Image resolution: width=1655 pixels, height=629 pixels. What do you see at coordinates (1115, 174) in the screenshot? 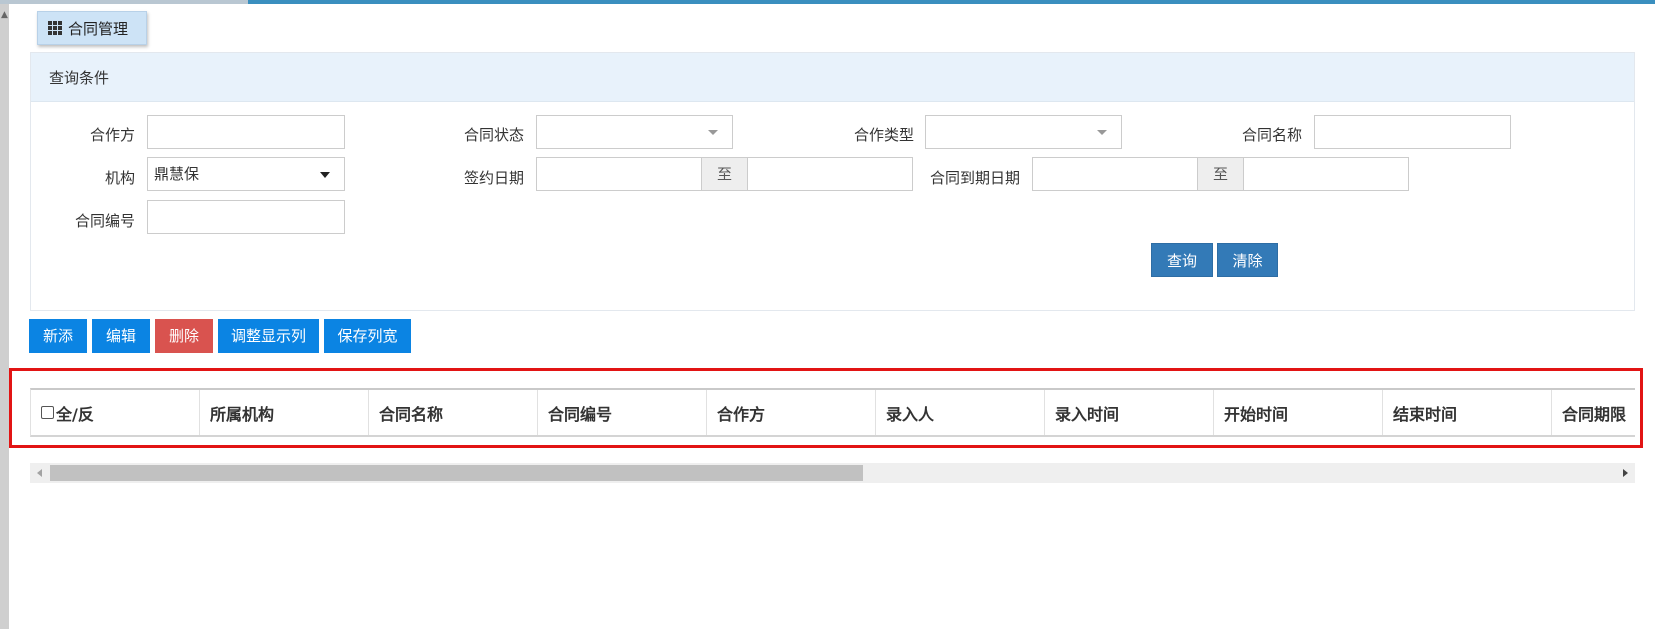
I see `expire-date-start-input` at bounding box center [1115, 174].